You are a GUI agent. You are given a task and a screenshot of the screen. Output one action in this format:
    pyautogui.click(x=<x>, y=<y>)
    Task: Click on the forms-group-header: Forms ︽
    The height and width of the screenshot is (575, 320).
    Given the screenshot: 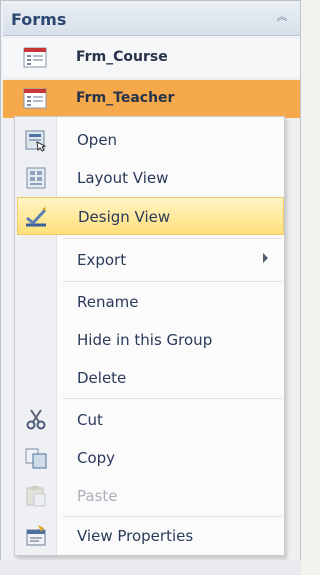 What is the action you would take?
    pyautogui.click(x=151, y=20)
    